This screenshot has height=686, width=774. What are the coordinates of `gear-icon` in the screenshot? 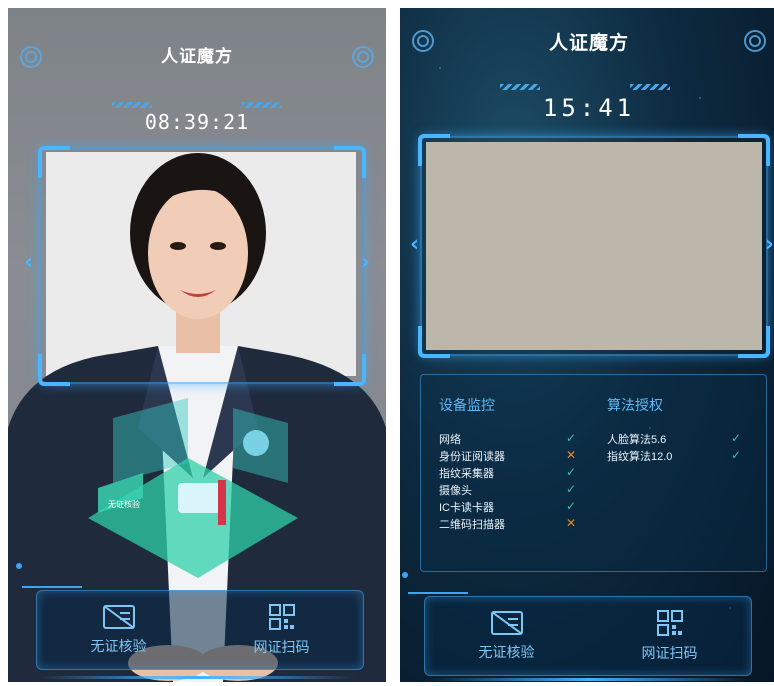 It's located at (755, 41).